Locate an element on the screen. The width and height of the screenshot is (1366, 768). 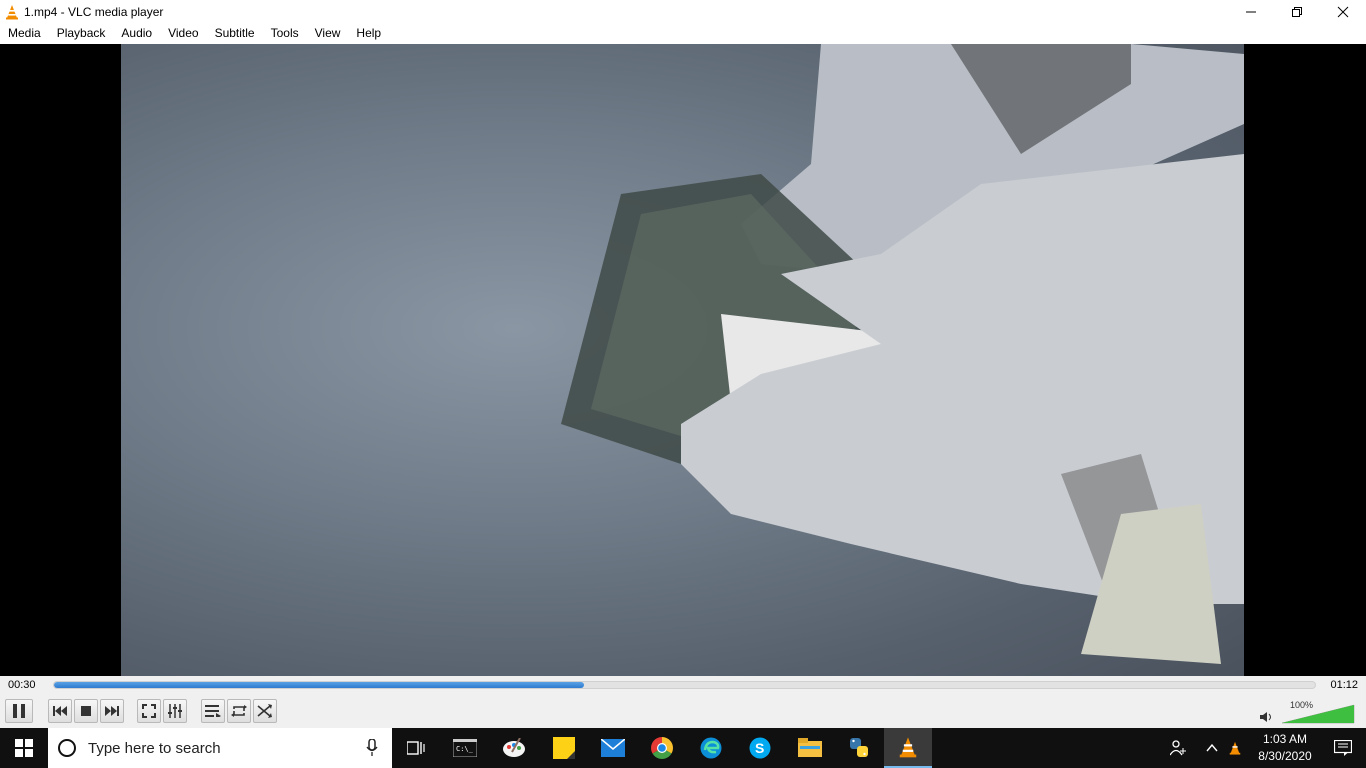
menu-view: View is located at coordinates (328, 33).